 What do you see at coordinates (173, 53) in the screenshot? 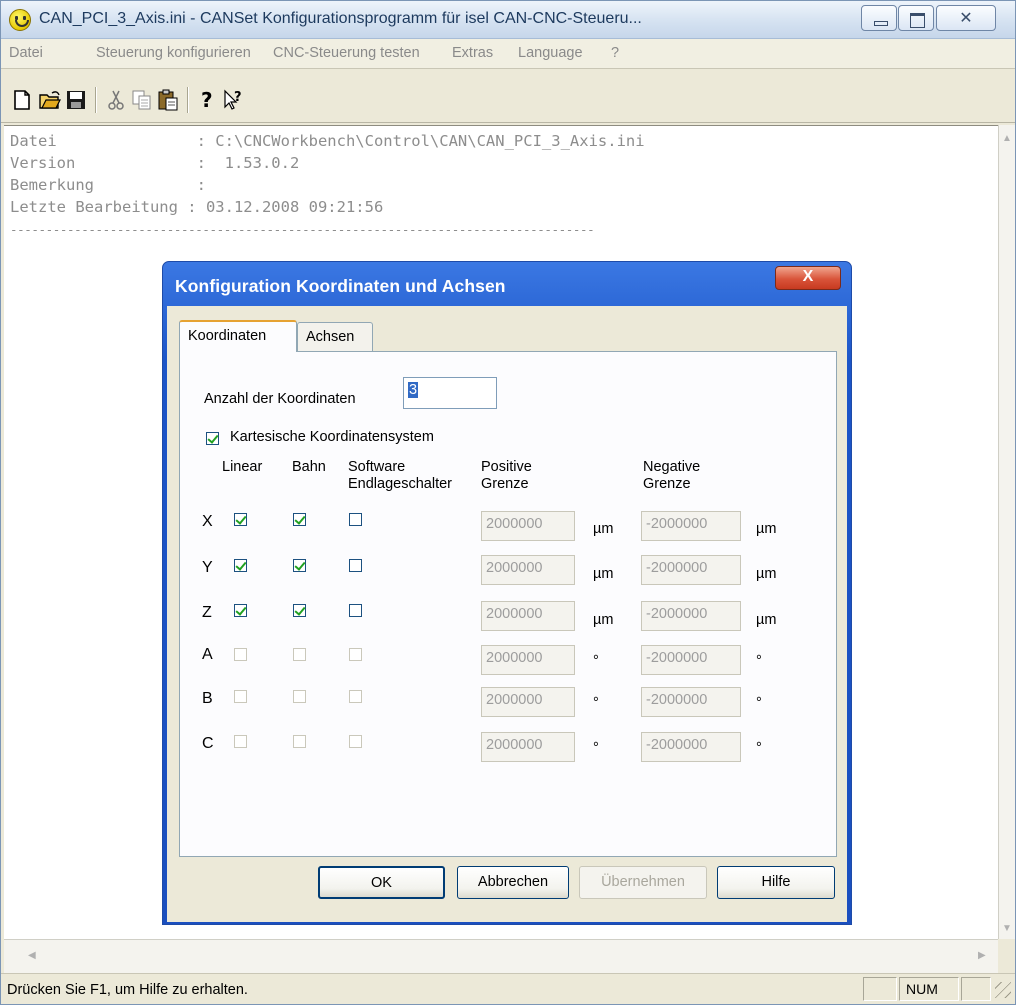
I see `menu-steuerung-konfigurieren: Steuerung konfigurieren` at bounding box center [173, 53].